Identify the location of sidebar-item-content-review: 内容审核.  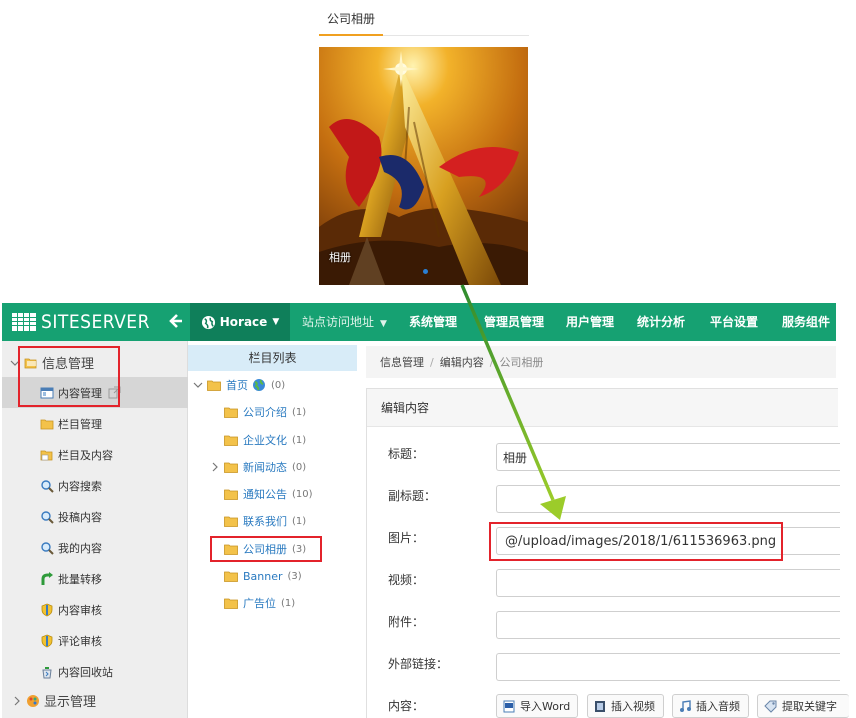
(95, 609).